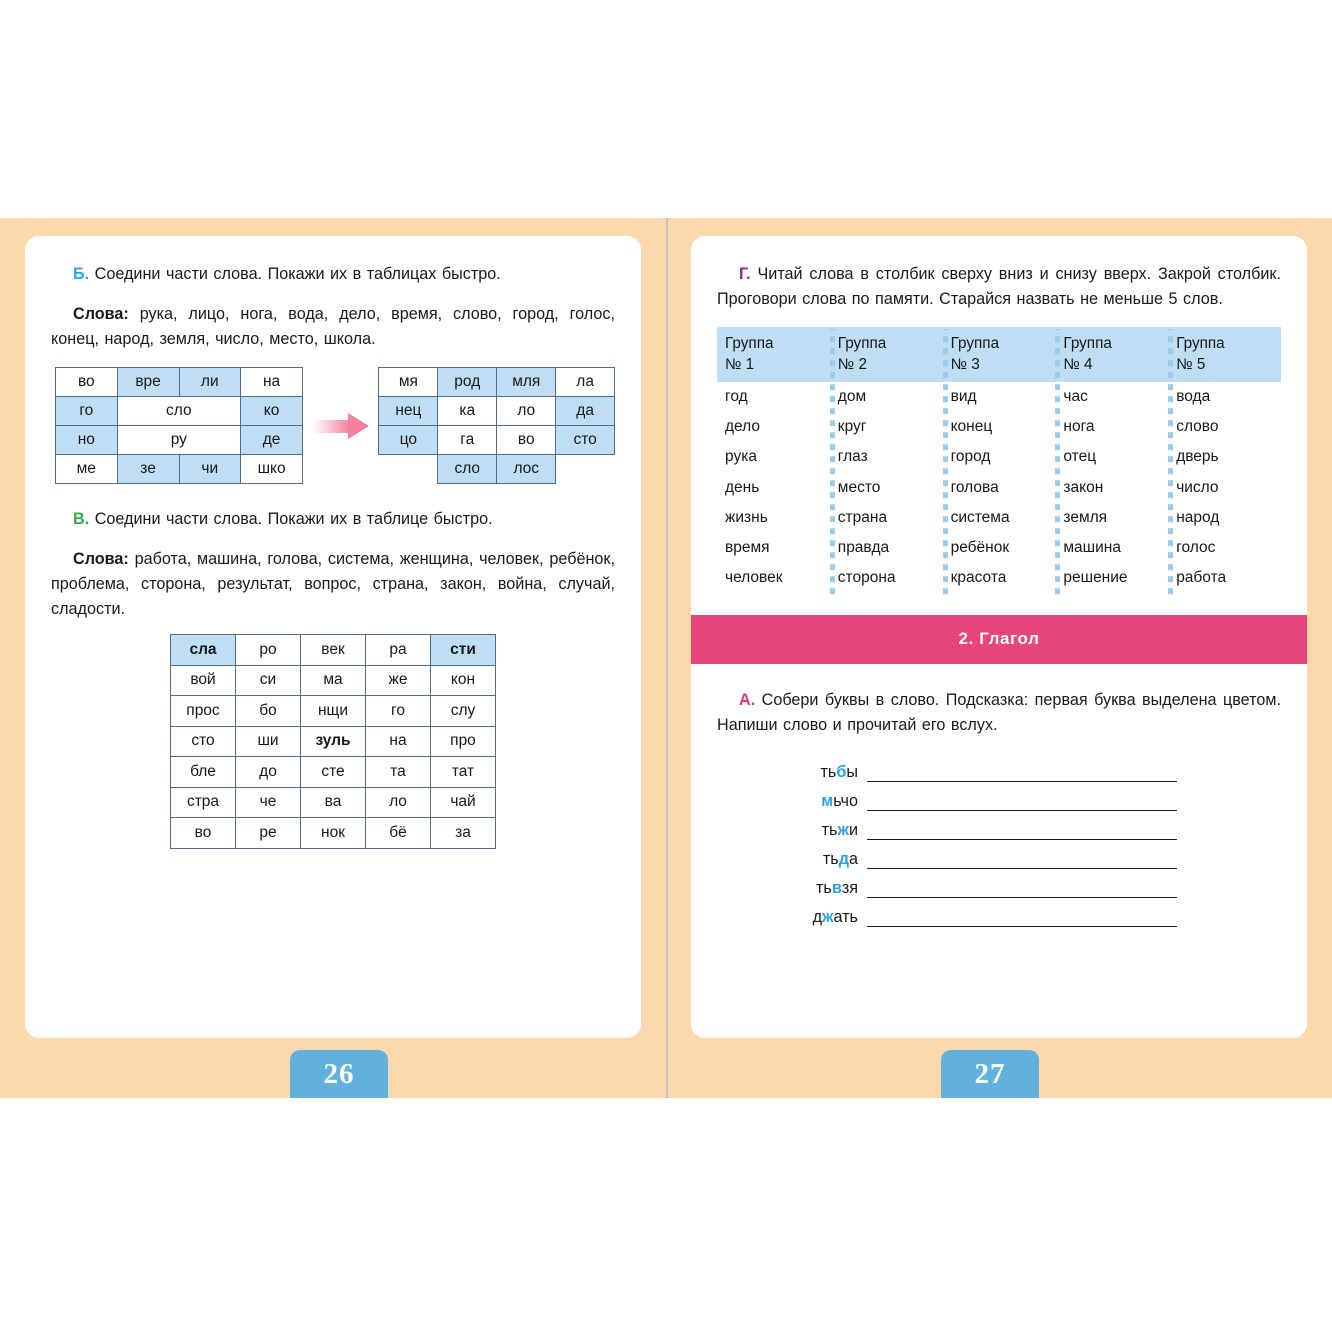 This screenshot has height=1332, width=1332. What do you see at coordinates (747, 548) in the screenshot?
I see `group-word: время` at bounding box center [747, 548].